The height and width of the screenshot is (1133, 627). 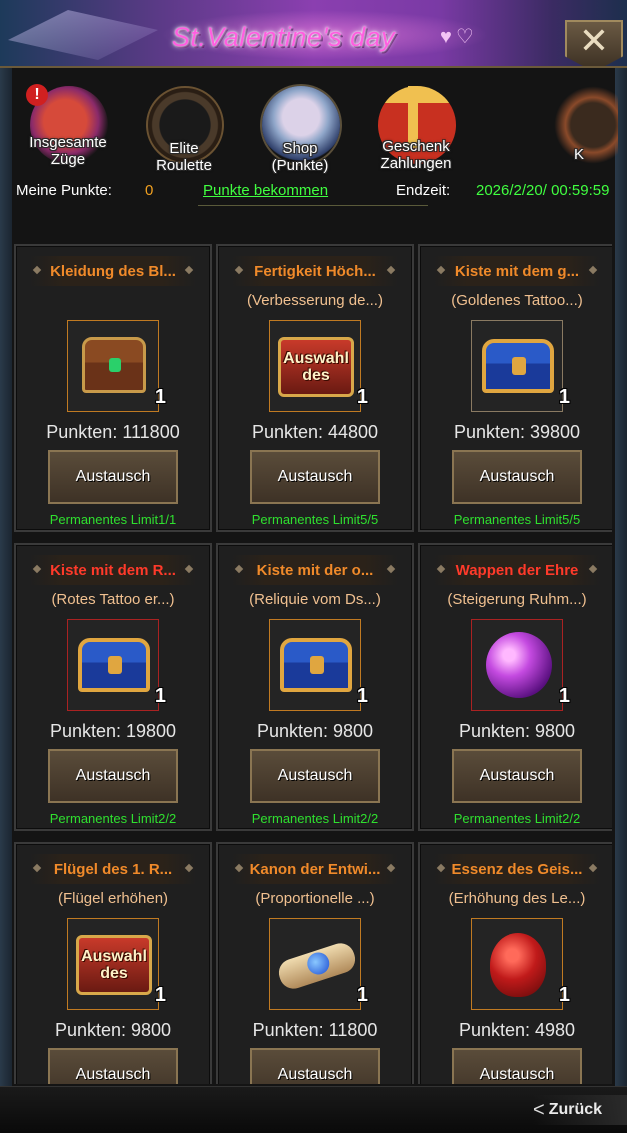 I want to click on tab-label: (Punkte), so click(x=300, y=165).